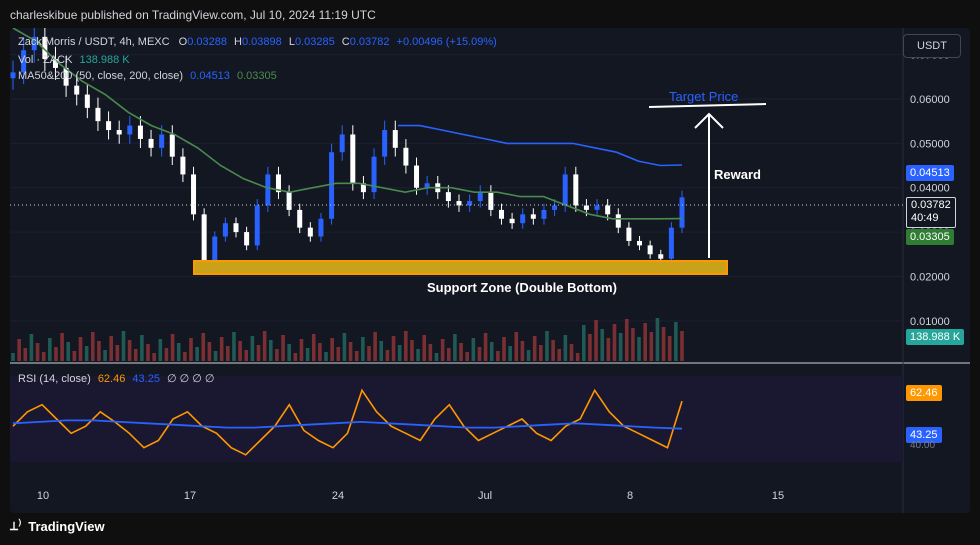 The width and height of the screenshot is (980, 545). I want to click on rsi-tag: 62.46, so click(924, 393).